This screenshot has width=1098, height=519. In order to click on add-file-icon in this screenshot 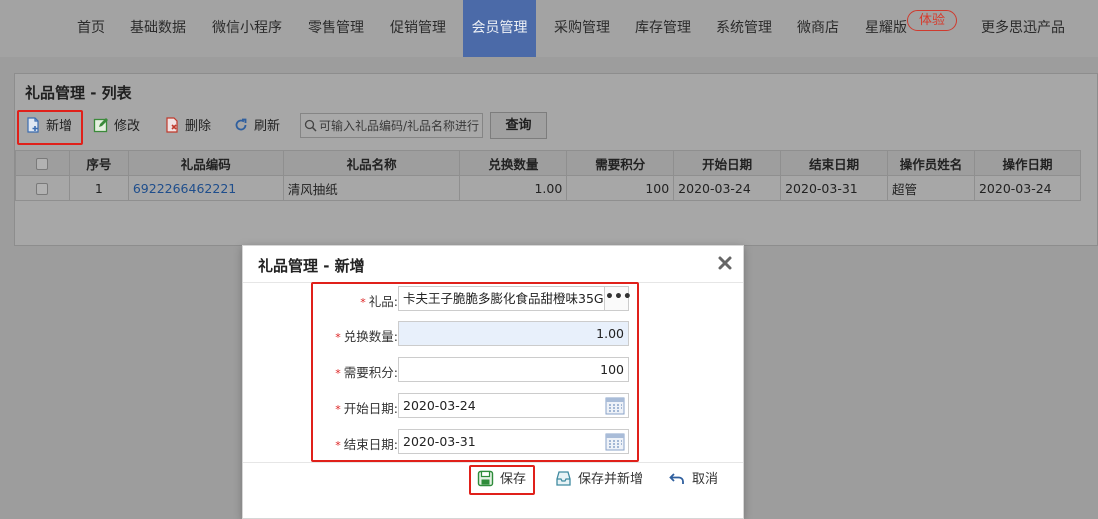, I will do `click(33, 125)`.